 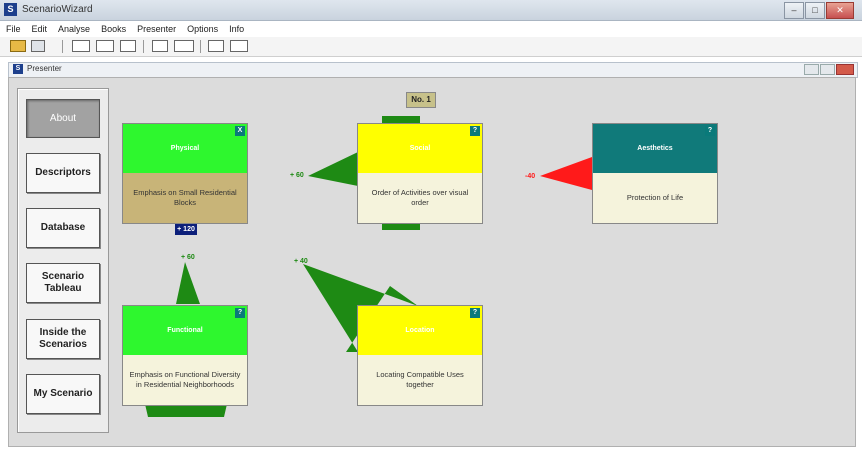 I want to click on score-tag: + 120, so click(x=186, y=229).